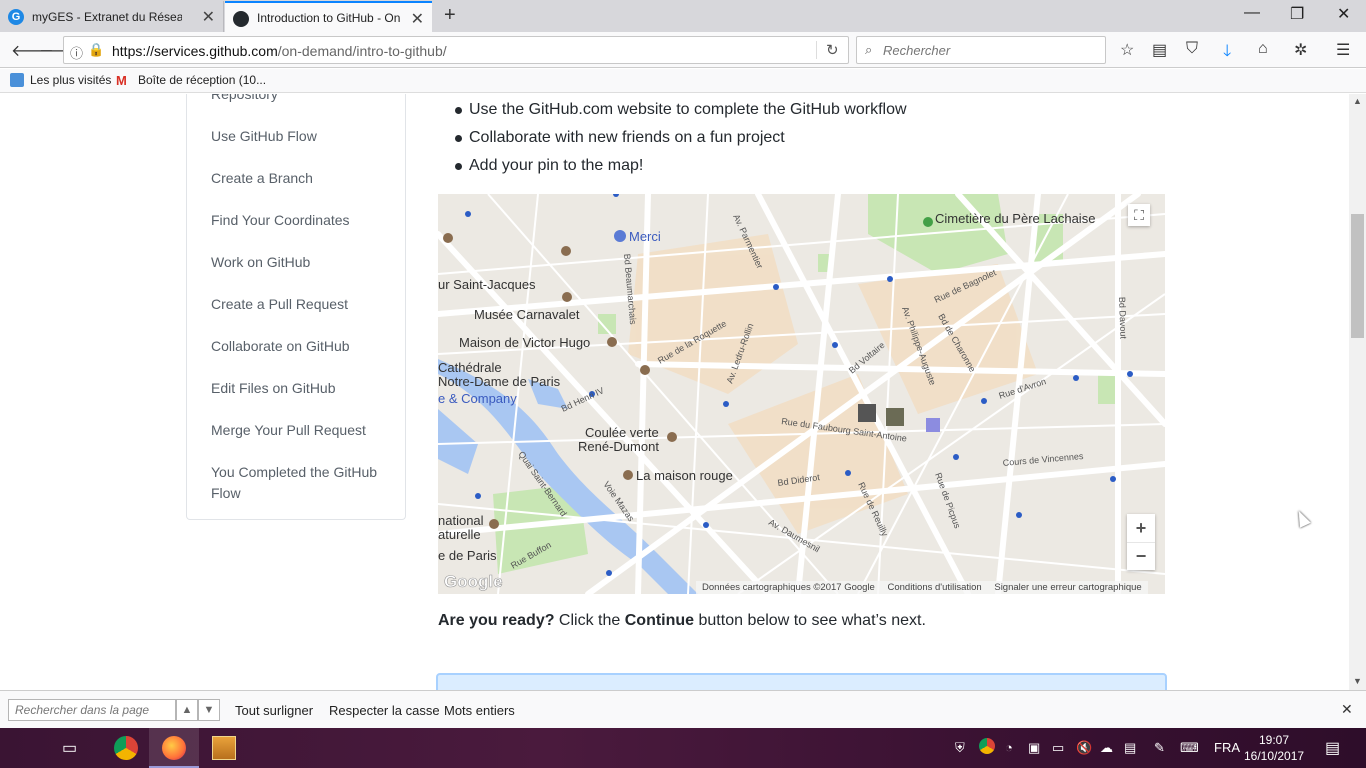 The image size is (1366, 768). Describe the element at coordinates (1274, 740) in the screenshot. I see `clock-time: 19:07` at that location.